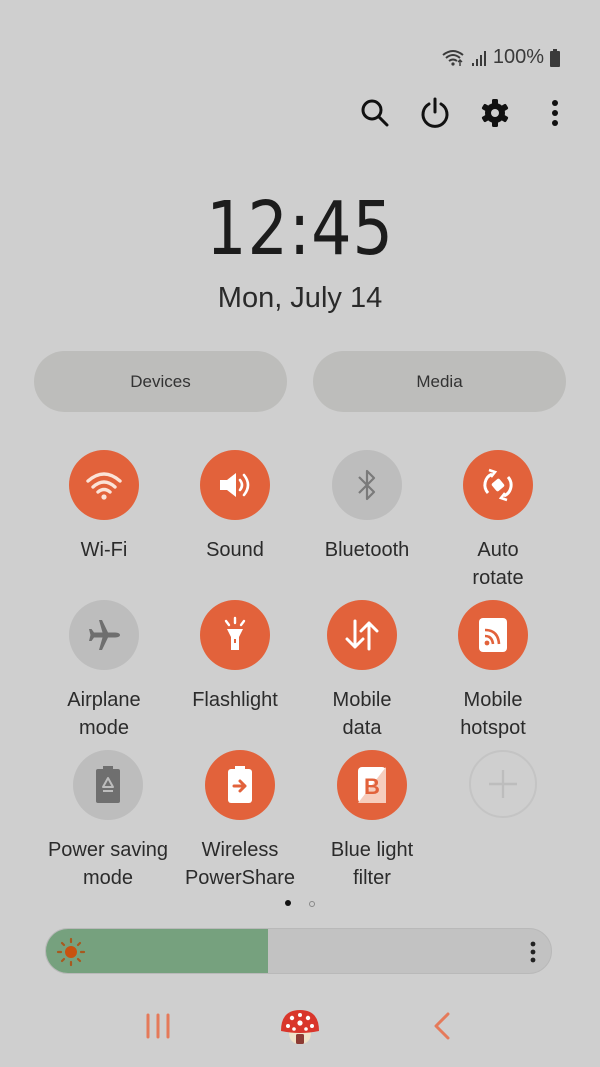 Image resolution: width=600 pixels, height=1067 pixels. I want to click on status-bar: 100%, so click(500, 57).